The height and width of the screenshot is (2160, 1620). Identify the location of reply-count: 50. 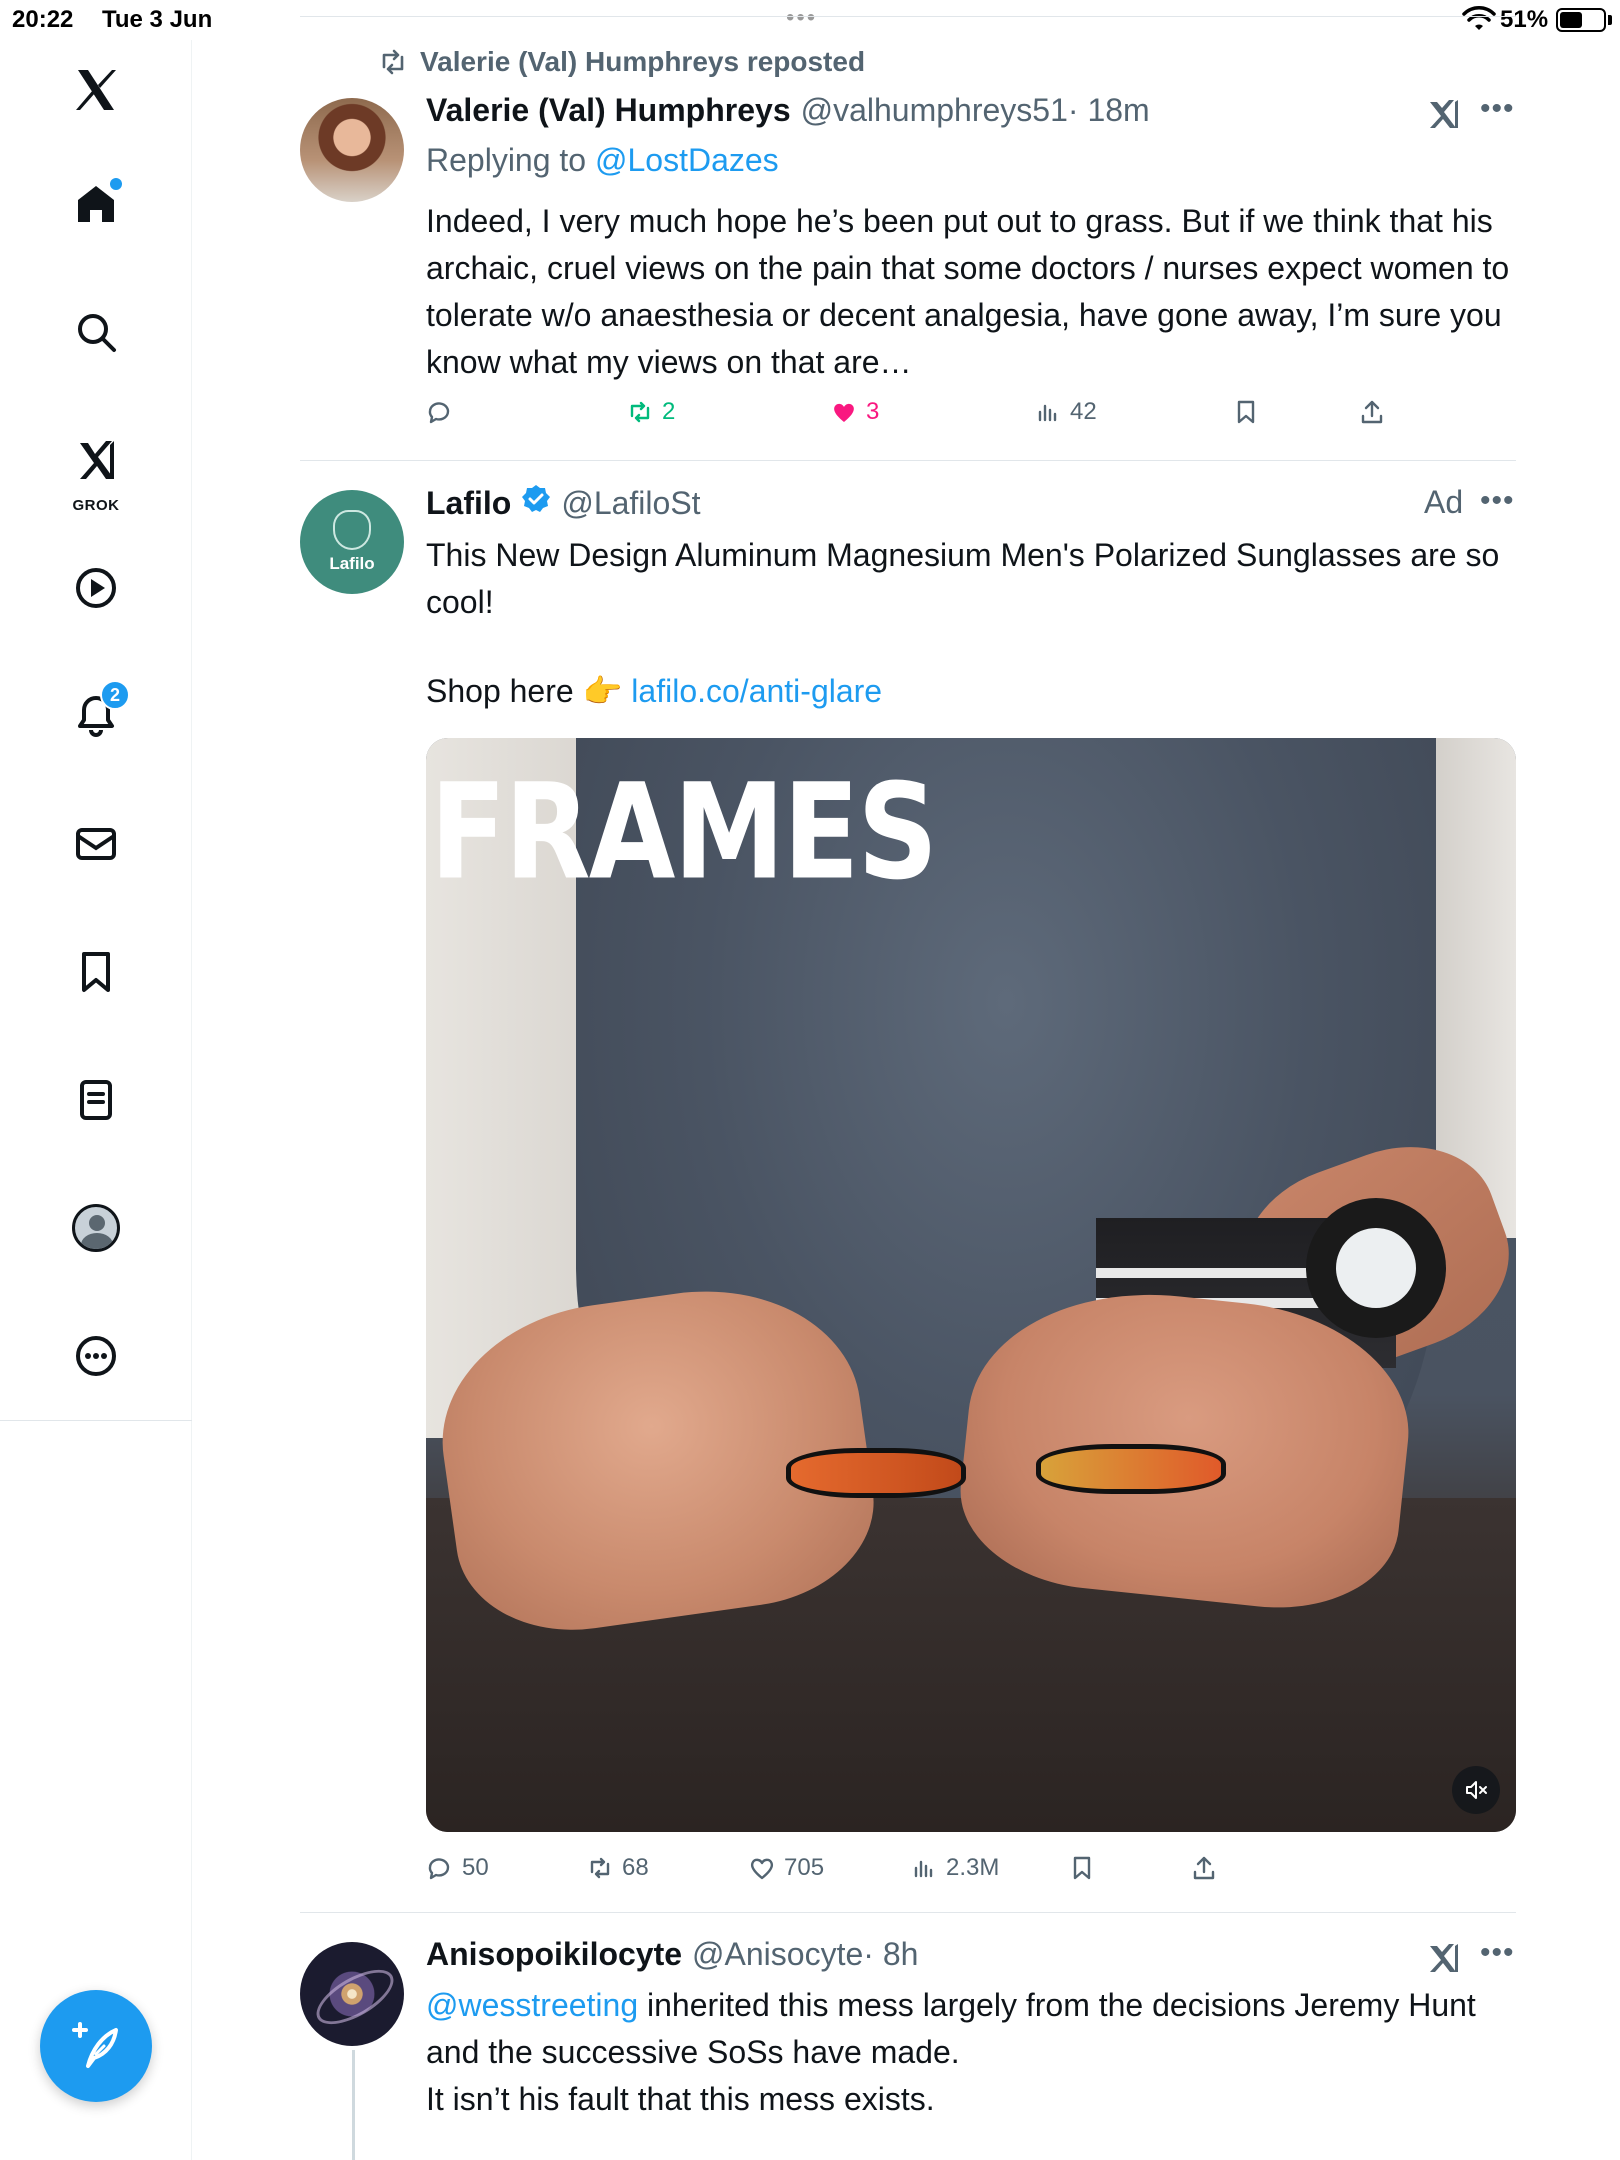
(475, 1867).